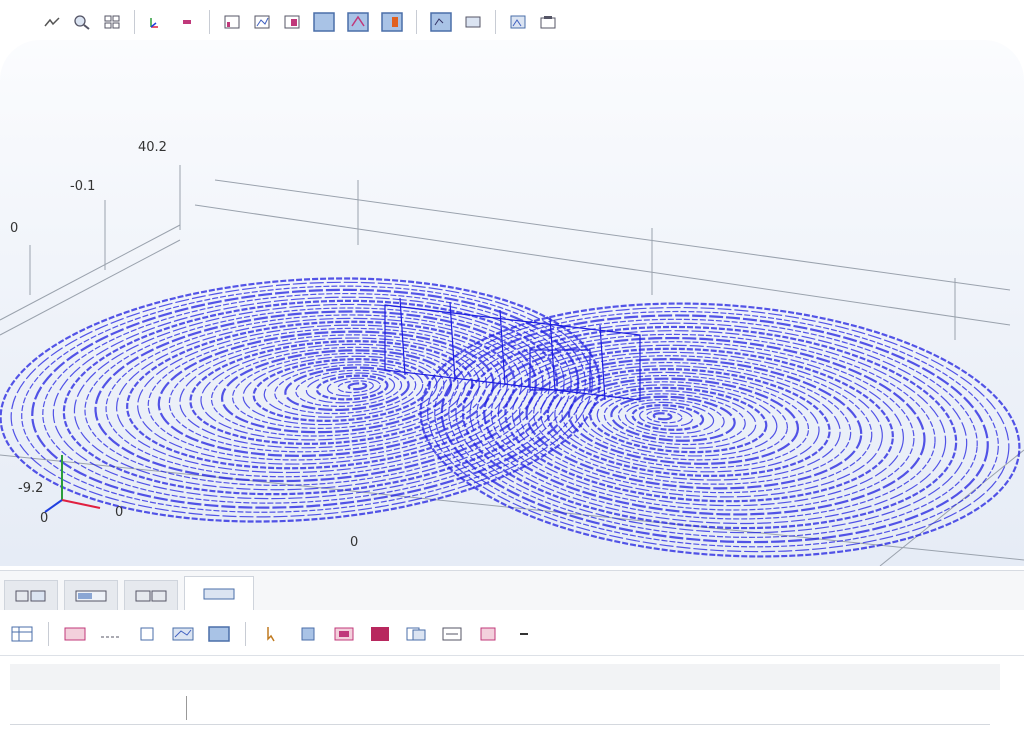 Image resolution: width=1024 pixels, height=744 pixels. I want to click on tab-progress, so click(91, 595).